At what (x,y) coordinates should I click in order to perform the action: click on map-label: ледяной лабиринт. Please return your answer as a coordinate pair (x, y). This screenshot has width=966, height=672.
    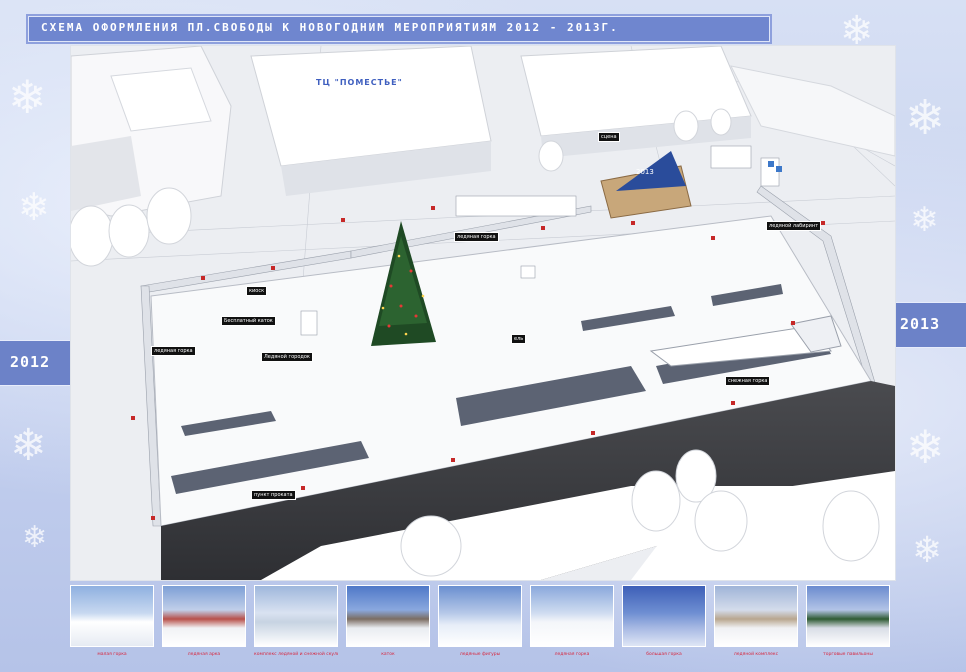
    Looking at the image, I should click on (794, 226).